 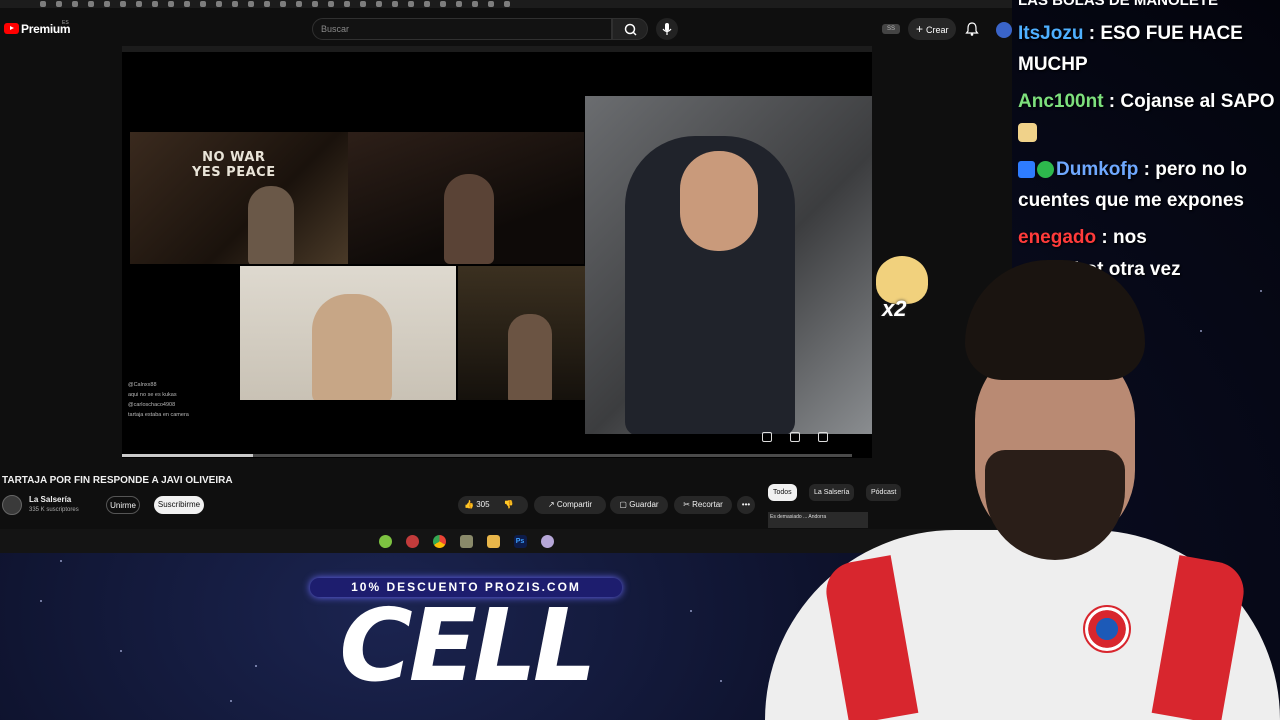 I want to click on video-cam-center-top, so click(x=466, y=198).